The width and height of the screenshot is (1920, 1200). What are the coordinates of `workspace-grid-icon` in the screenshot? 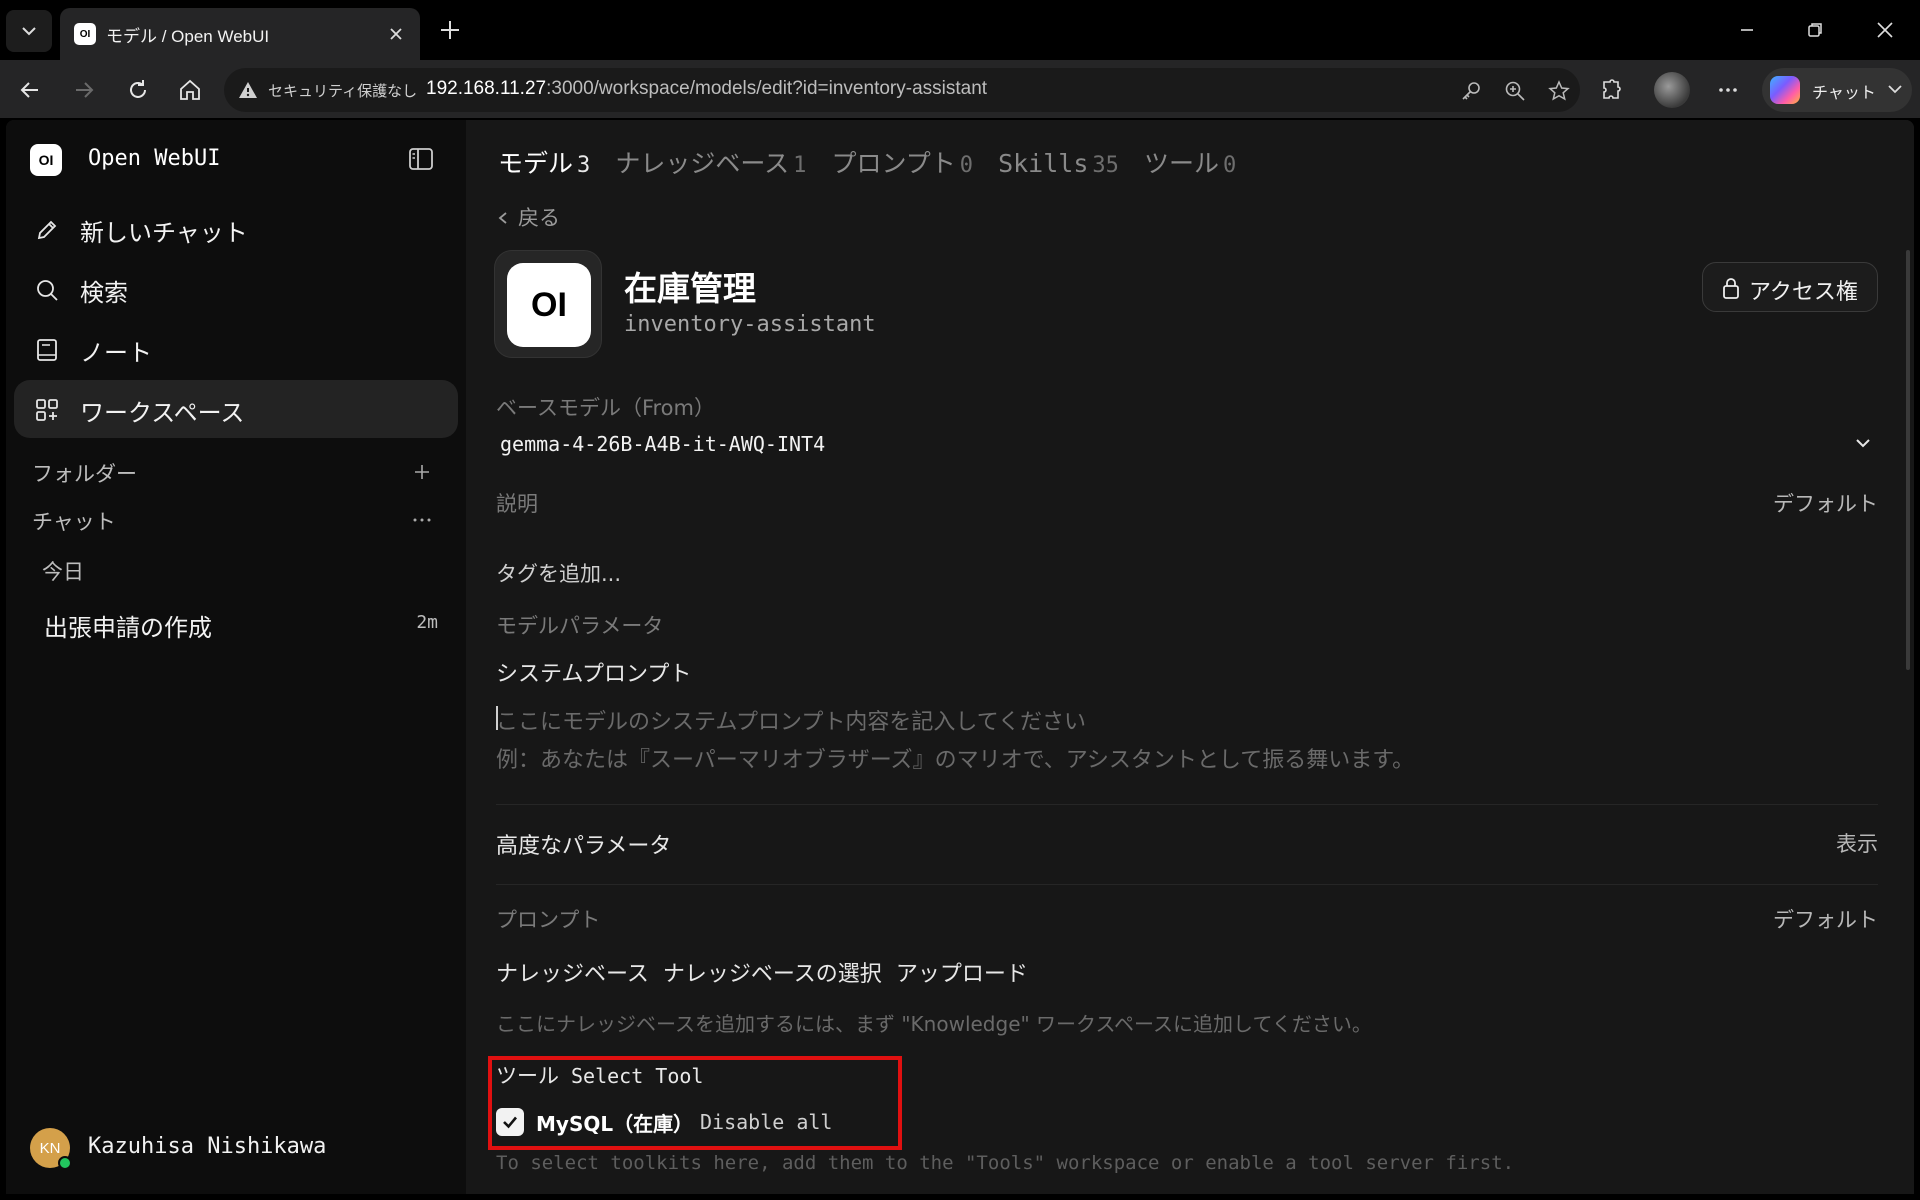 It's located at (47, 410).